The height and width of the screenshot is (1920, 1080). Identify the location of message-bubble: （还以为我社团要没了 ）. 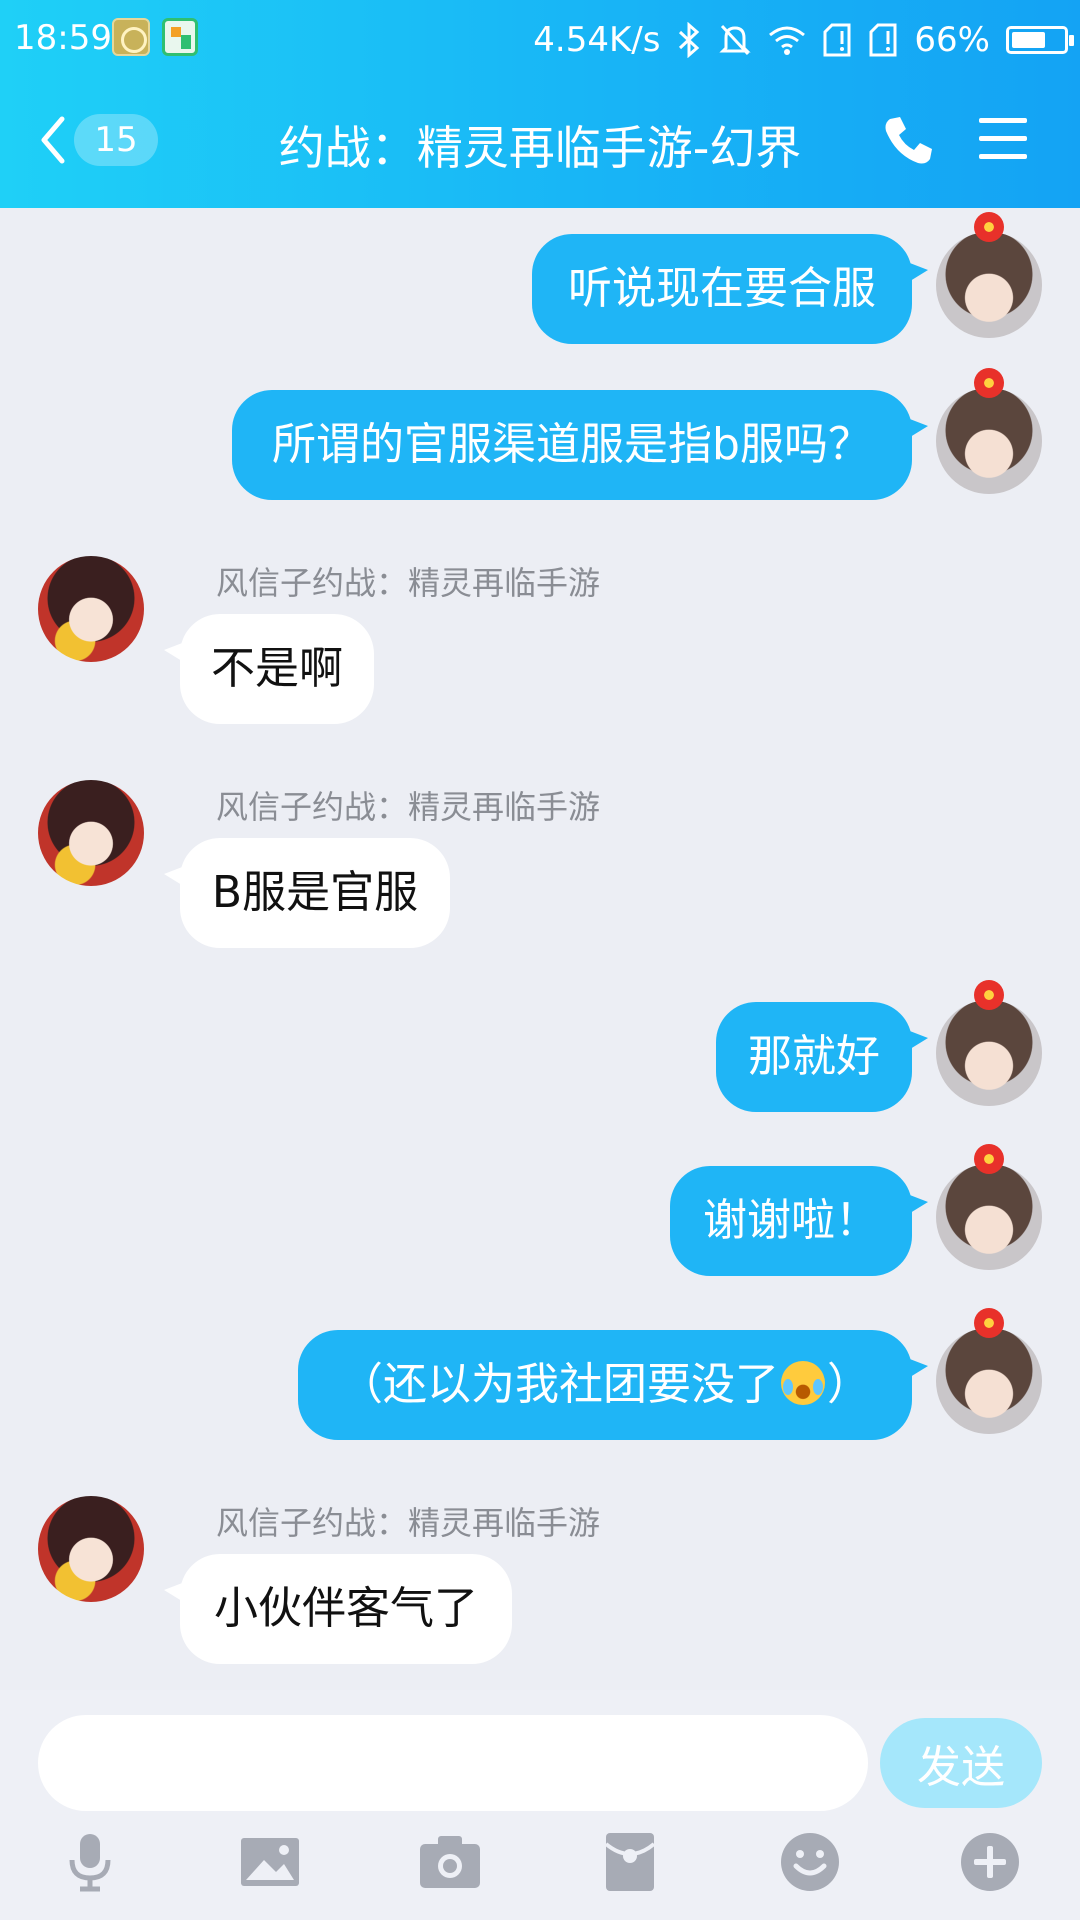
(613, 1385).